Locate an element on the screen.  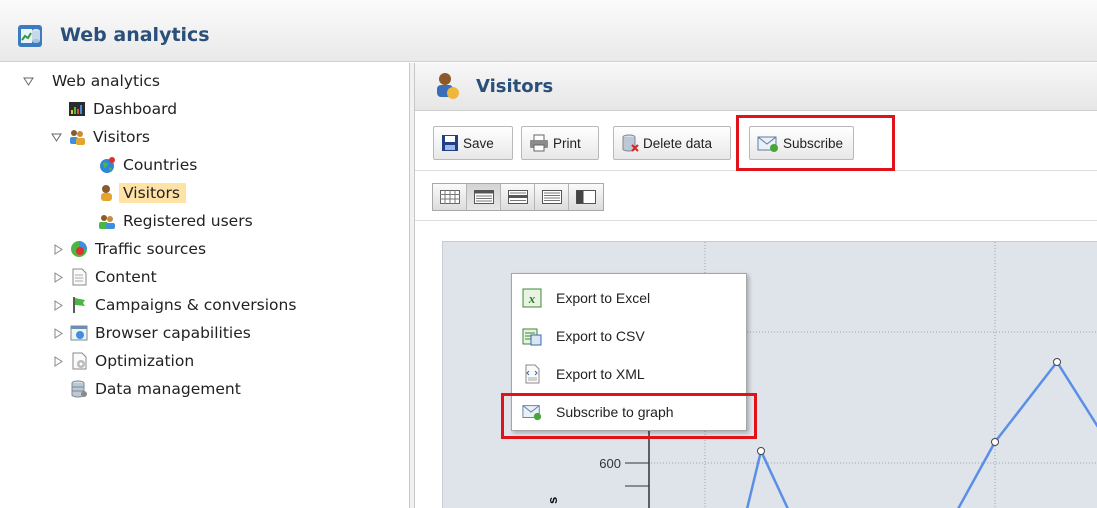
print-button: Print is located at coordinates (560, 143).